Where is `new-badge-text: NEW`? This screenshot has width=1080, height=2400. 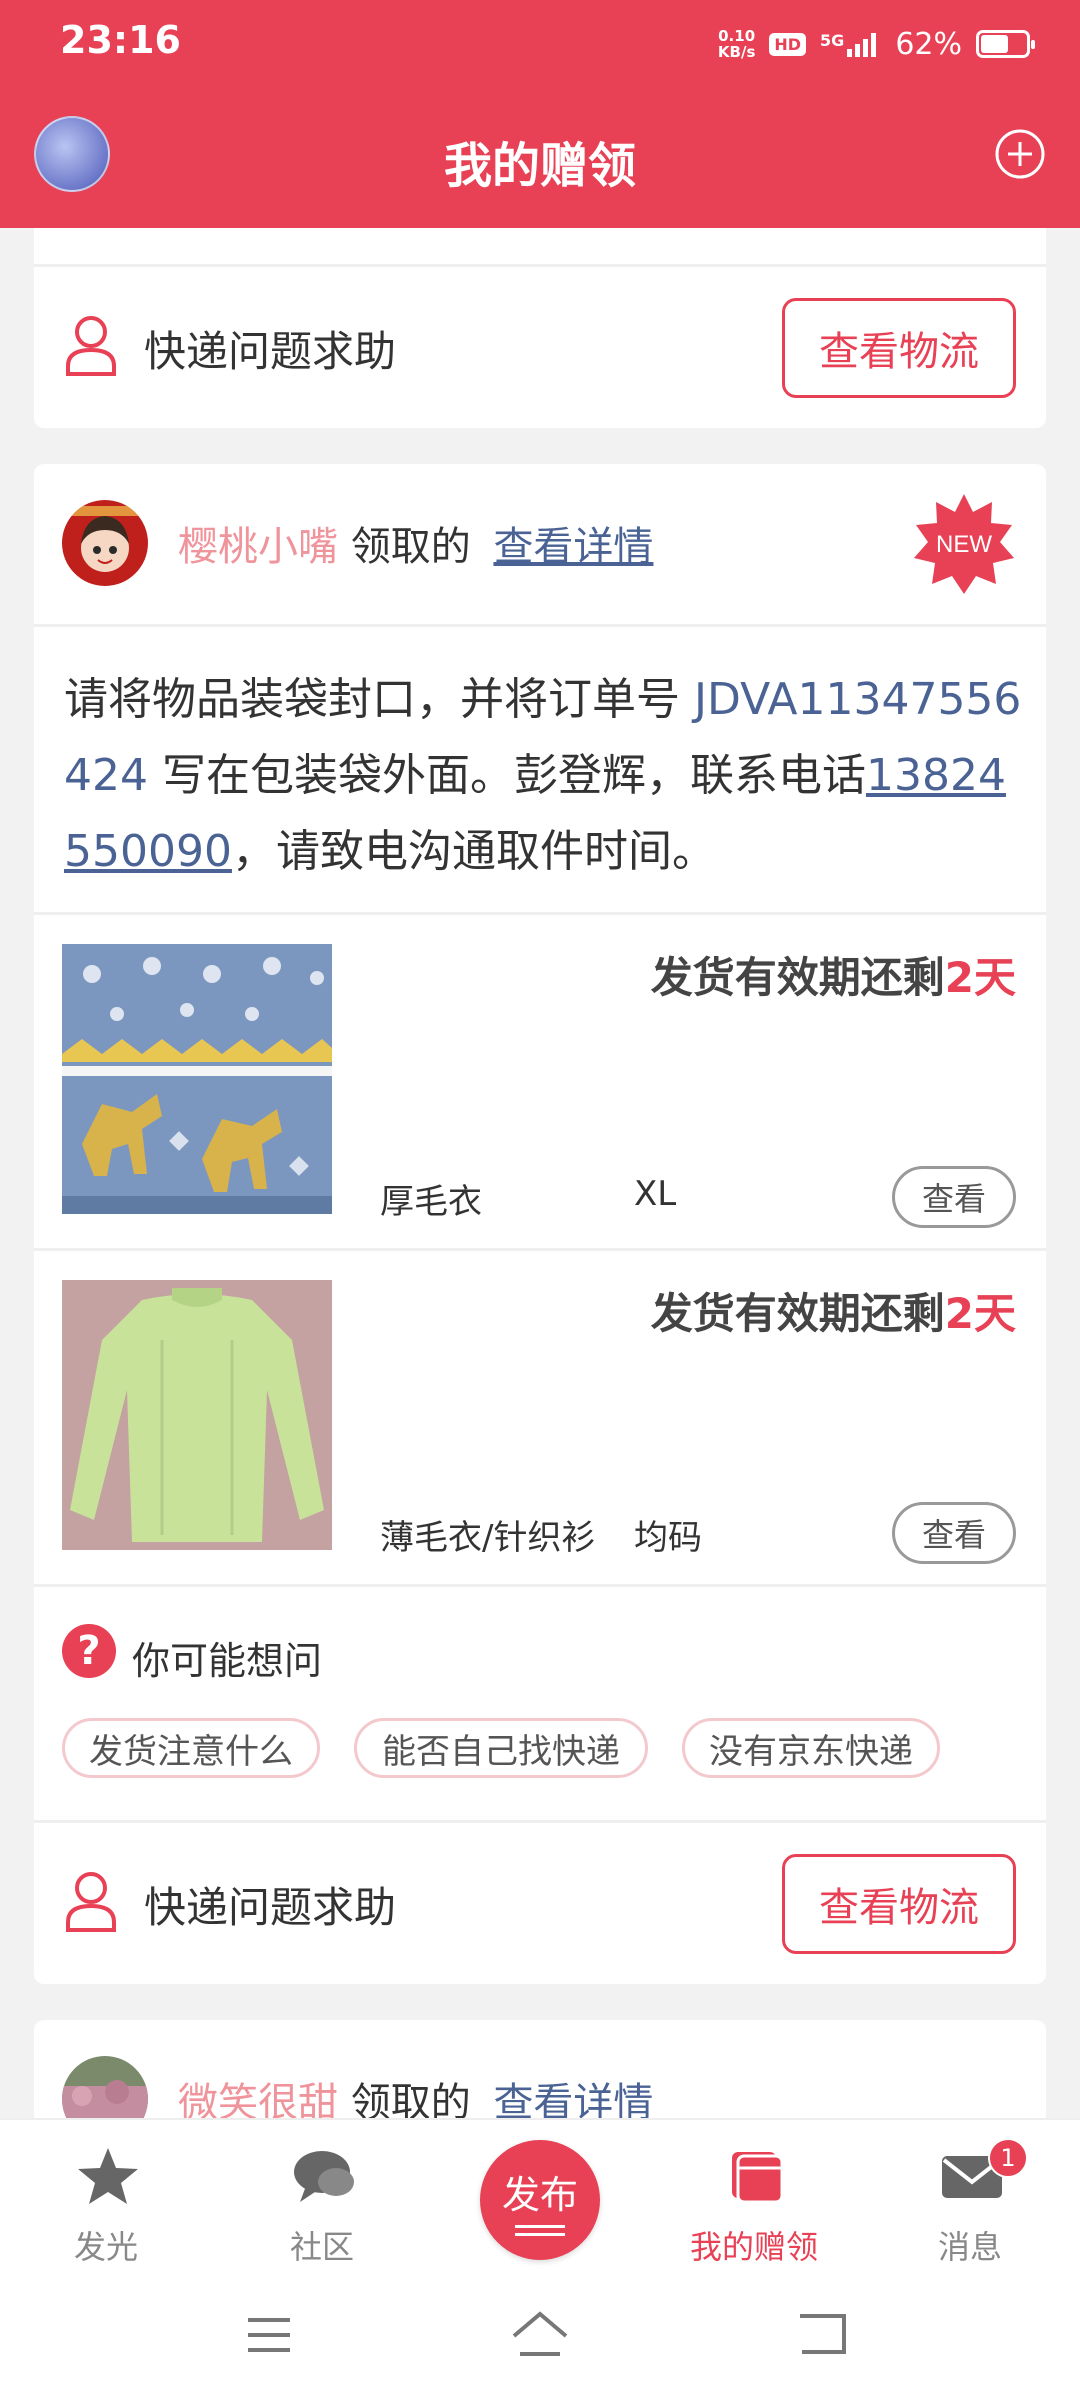
new-badge-text: NEW is located at coordinates (964, 544).